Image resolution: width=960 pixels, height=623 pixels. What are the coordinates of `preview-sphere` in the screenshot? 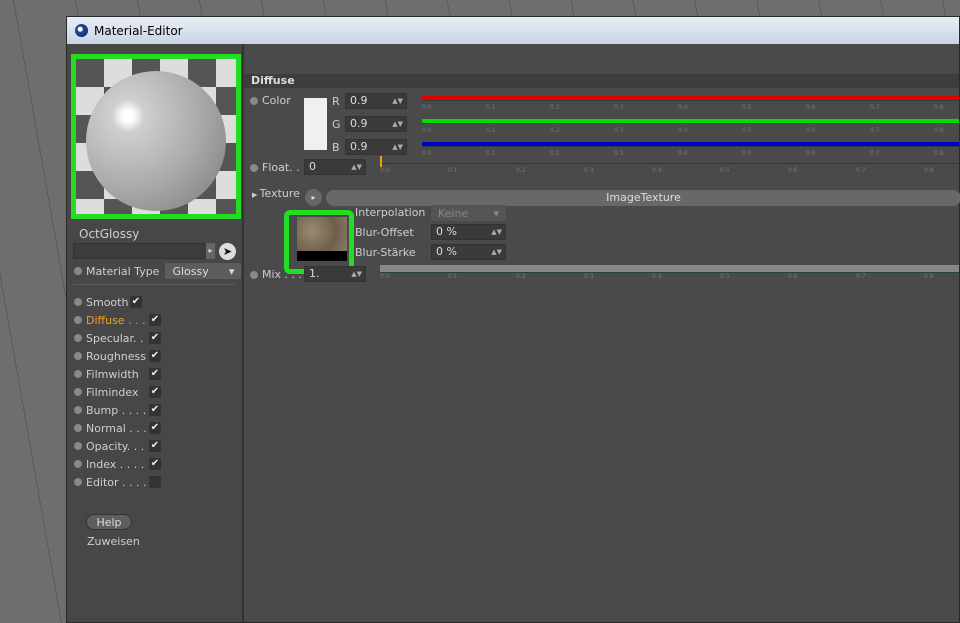 It's located at (156, 141).